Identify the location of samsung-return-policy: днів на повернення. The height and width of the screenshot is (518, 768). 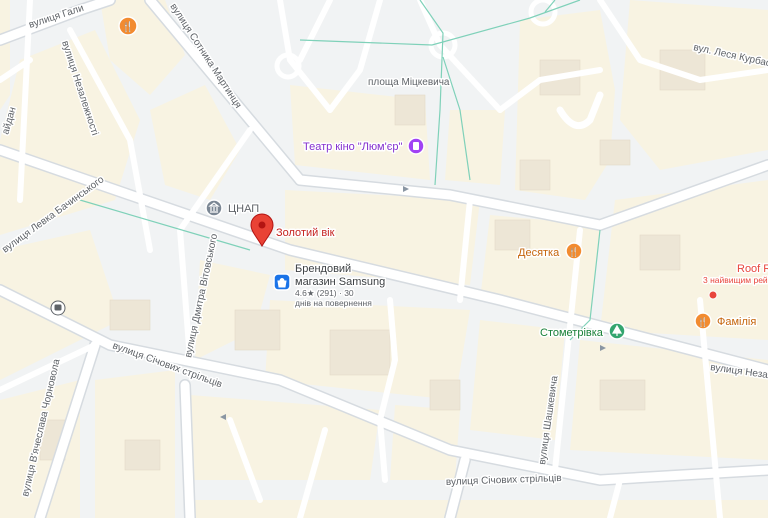
(333, 303).